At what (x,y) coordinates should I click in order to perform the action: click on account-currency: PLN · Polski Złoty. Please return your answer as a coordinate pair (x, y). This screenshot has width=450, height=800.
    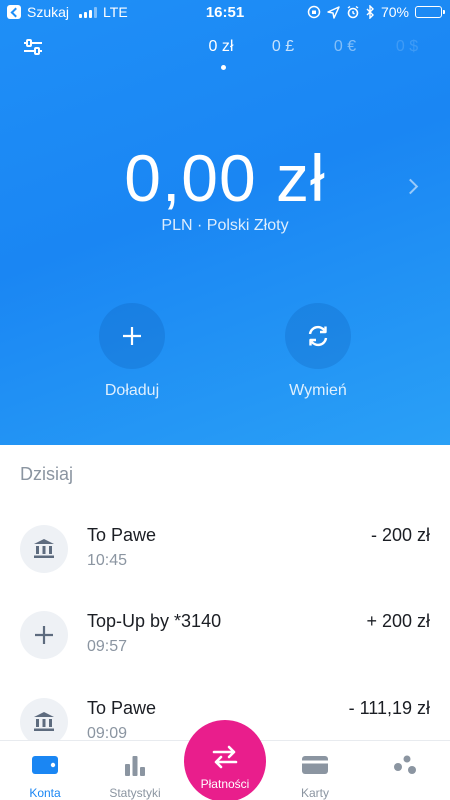
    Looking at the image, I should click on (225, 225).